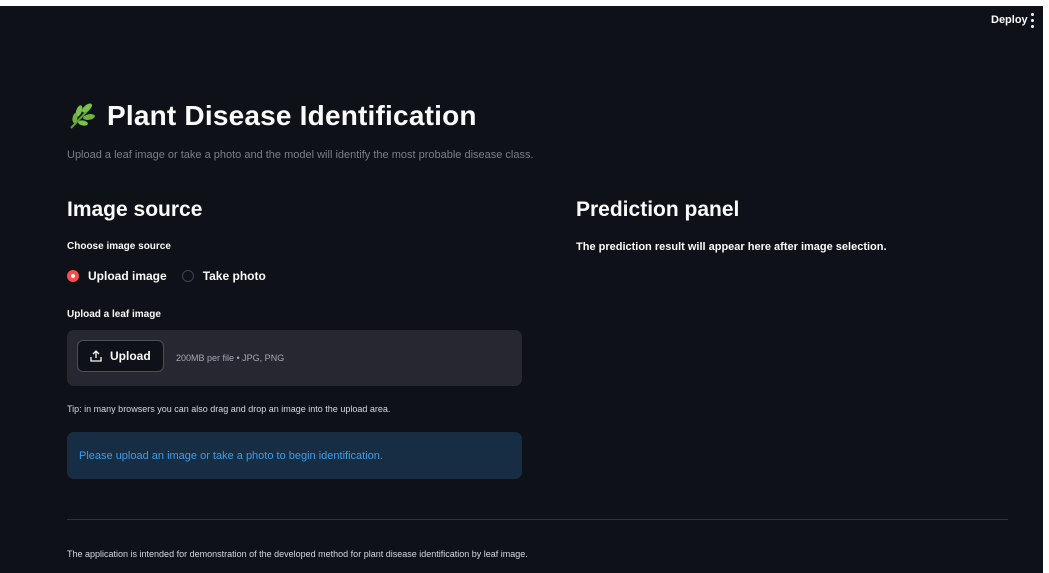 The width and height of the screenshot is (1049, 573). I want to click on upload-button: Upload, so click(120, 356).